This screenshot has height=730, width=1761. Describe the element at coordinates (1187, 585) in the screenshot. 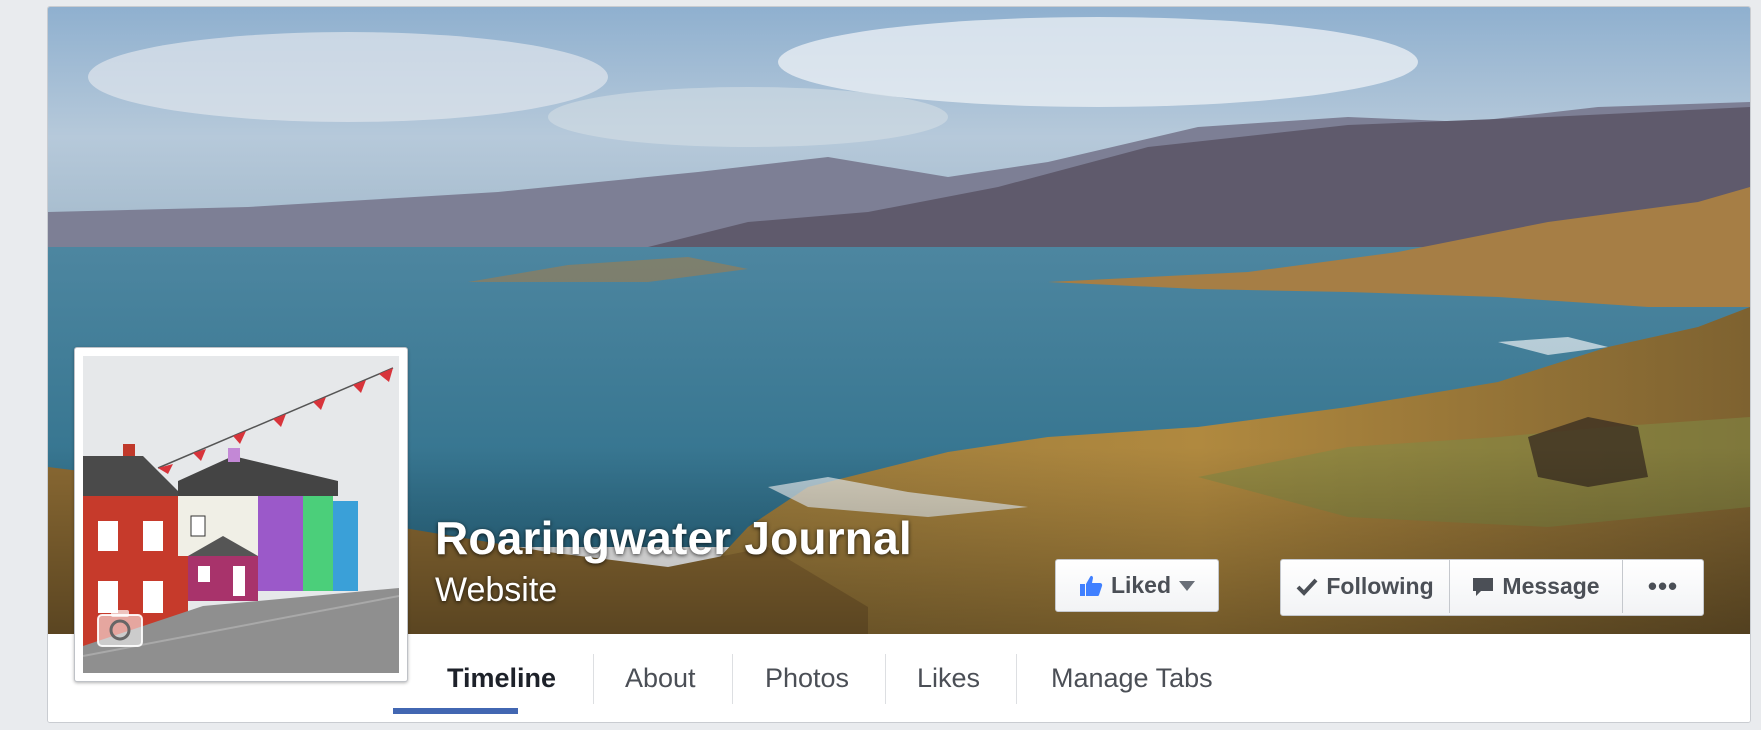

I see `caret-down-icon` at that location.